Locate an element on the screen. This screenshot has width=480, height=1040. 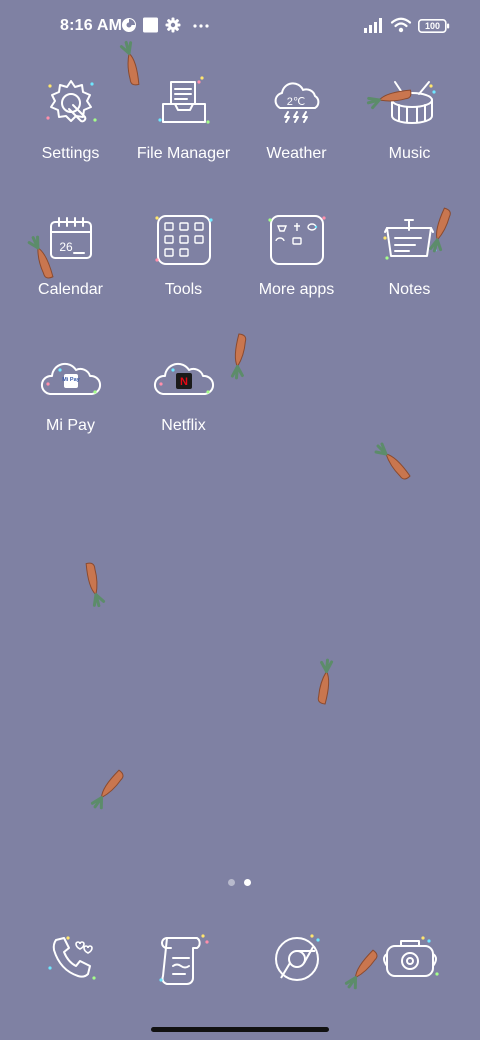
file-manager-icon is located at coordinates (184, 103).